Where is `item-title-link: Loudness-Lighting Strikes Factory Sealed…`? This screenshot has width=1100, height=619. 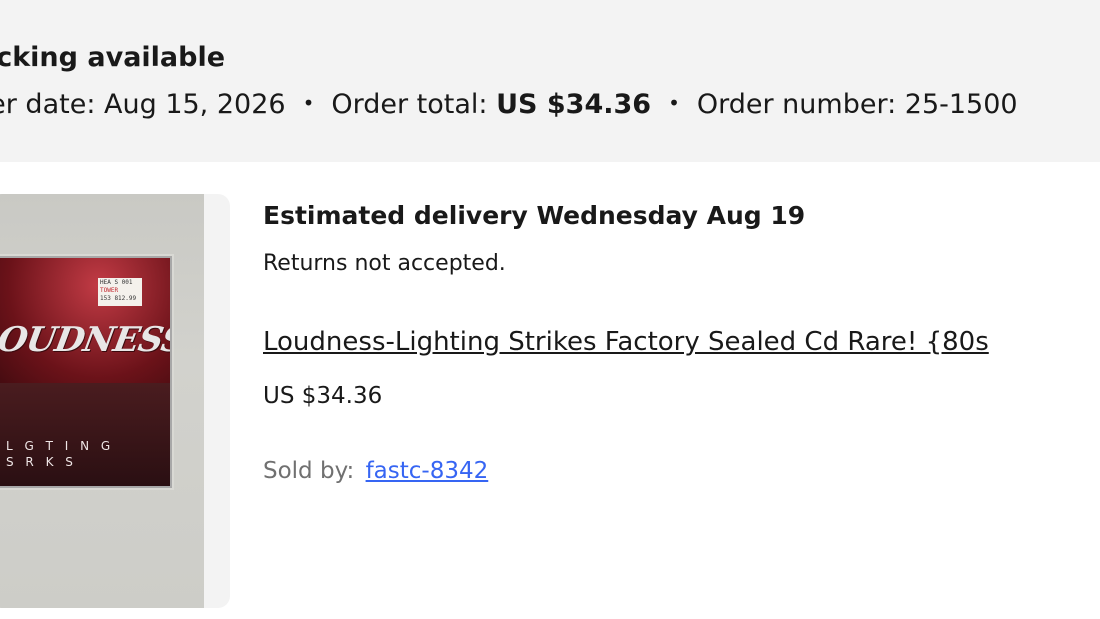
item-title-link: Loudness-Lighting Strikes Factory Sealed… is located at coordinates (626, 342).